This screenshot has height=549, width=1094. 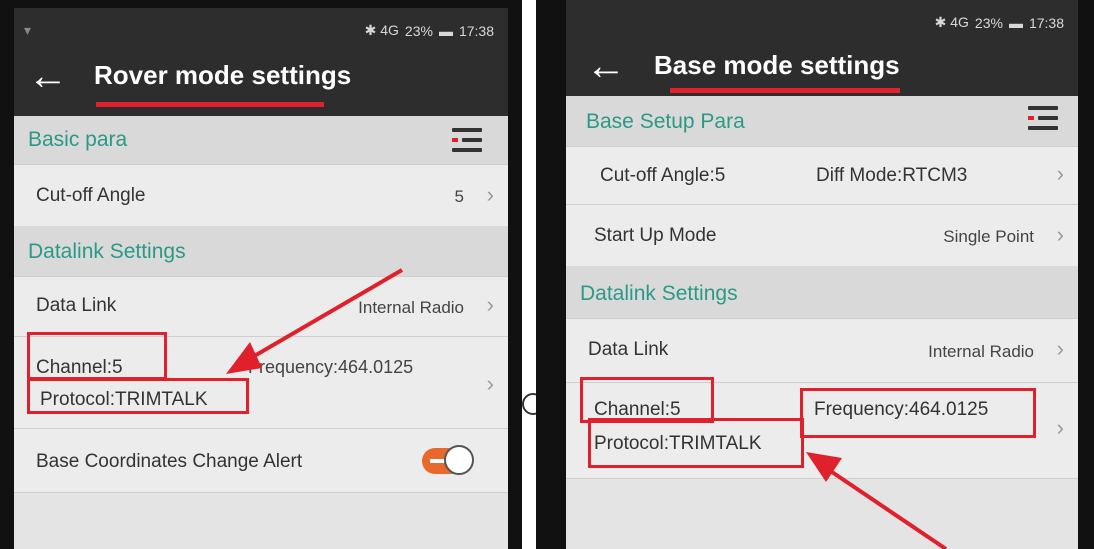 I want to click on image-gap, so click(x=529, y=274).